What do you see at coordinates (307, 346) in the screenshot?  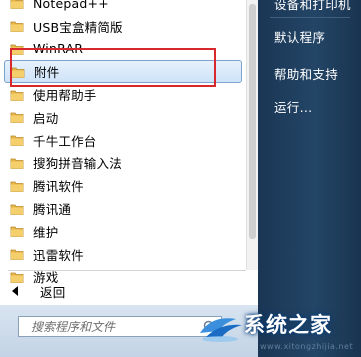 I see `watermark-url: www.xitongzhijia.net` at bounding box center [307, 346].